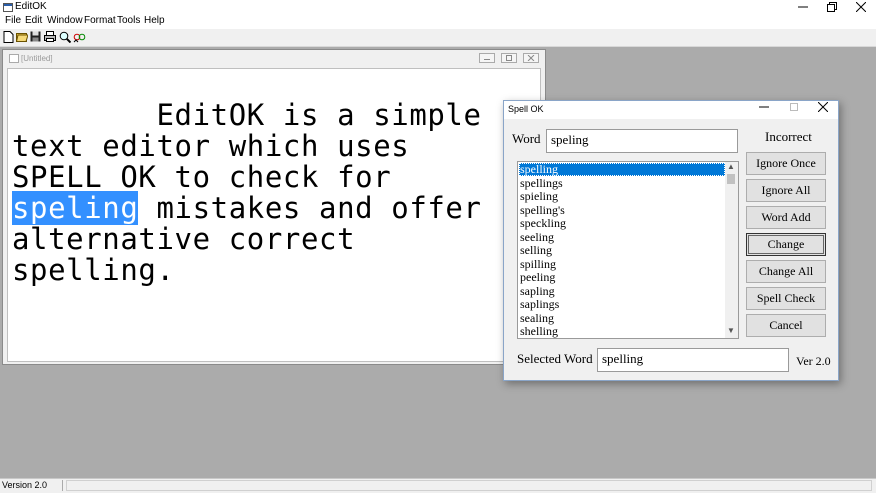 The width and height of the screenshot is (876, 493). I want to click on selected-word-field: spelling, so click(693, 360).